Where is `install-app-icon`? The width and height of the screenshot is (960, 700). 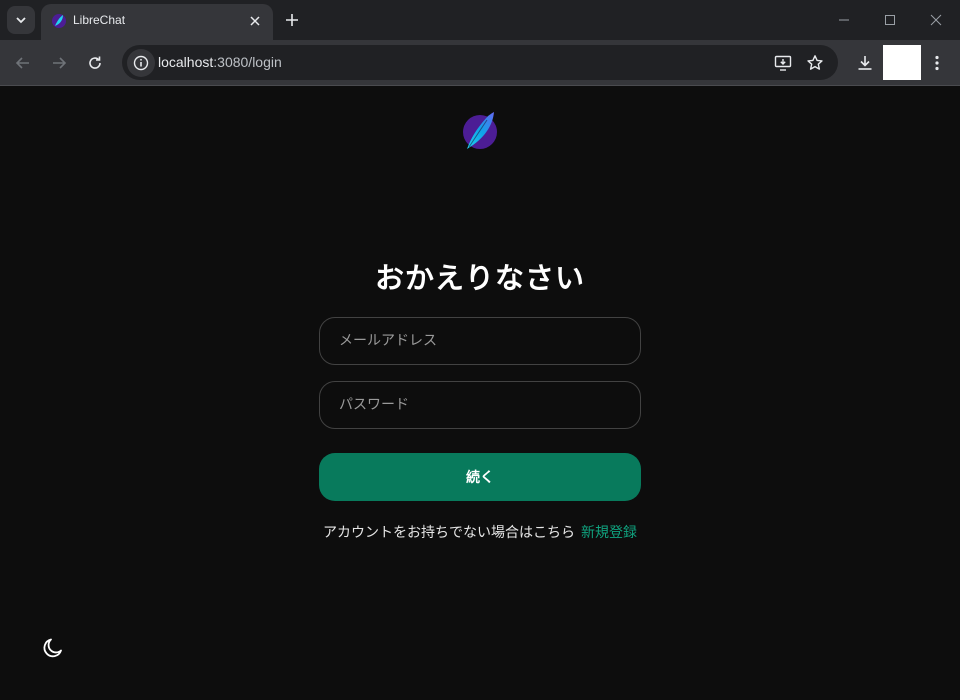 install-app-icon is located at coordinates (783, 63).